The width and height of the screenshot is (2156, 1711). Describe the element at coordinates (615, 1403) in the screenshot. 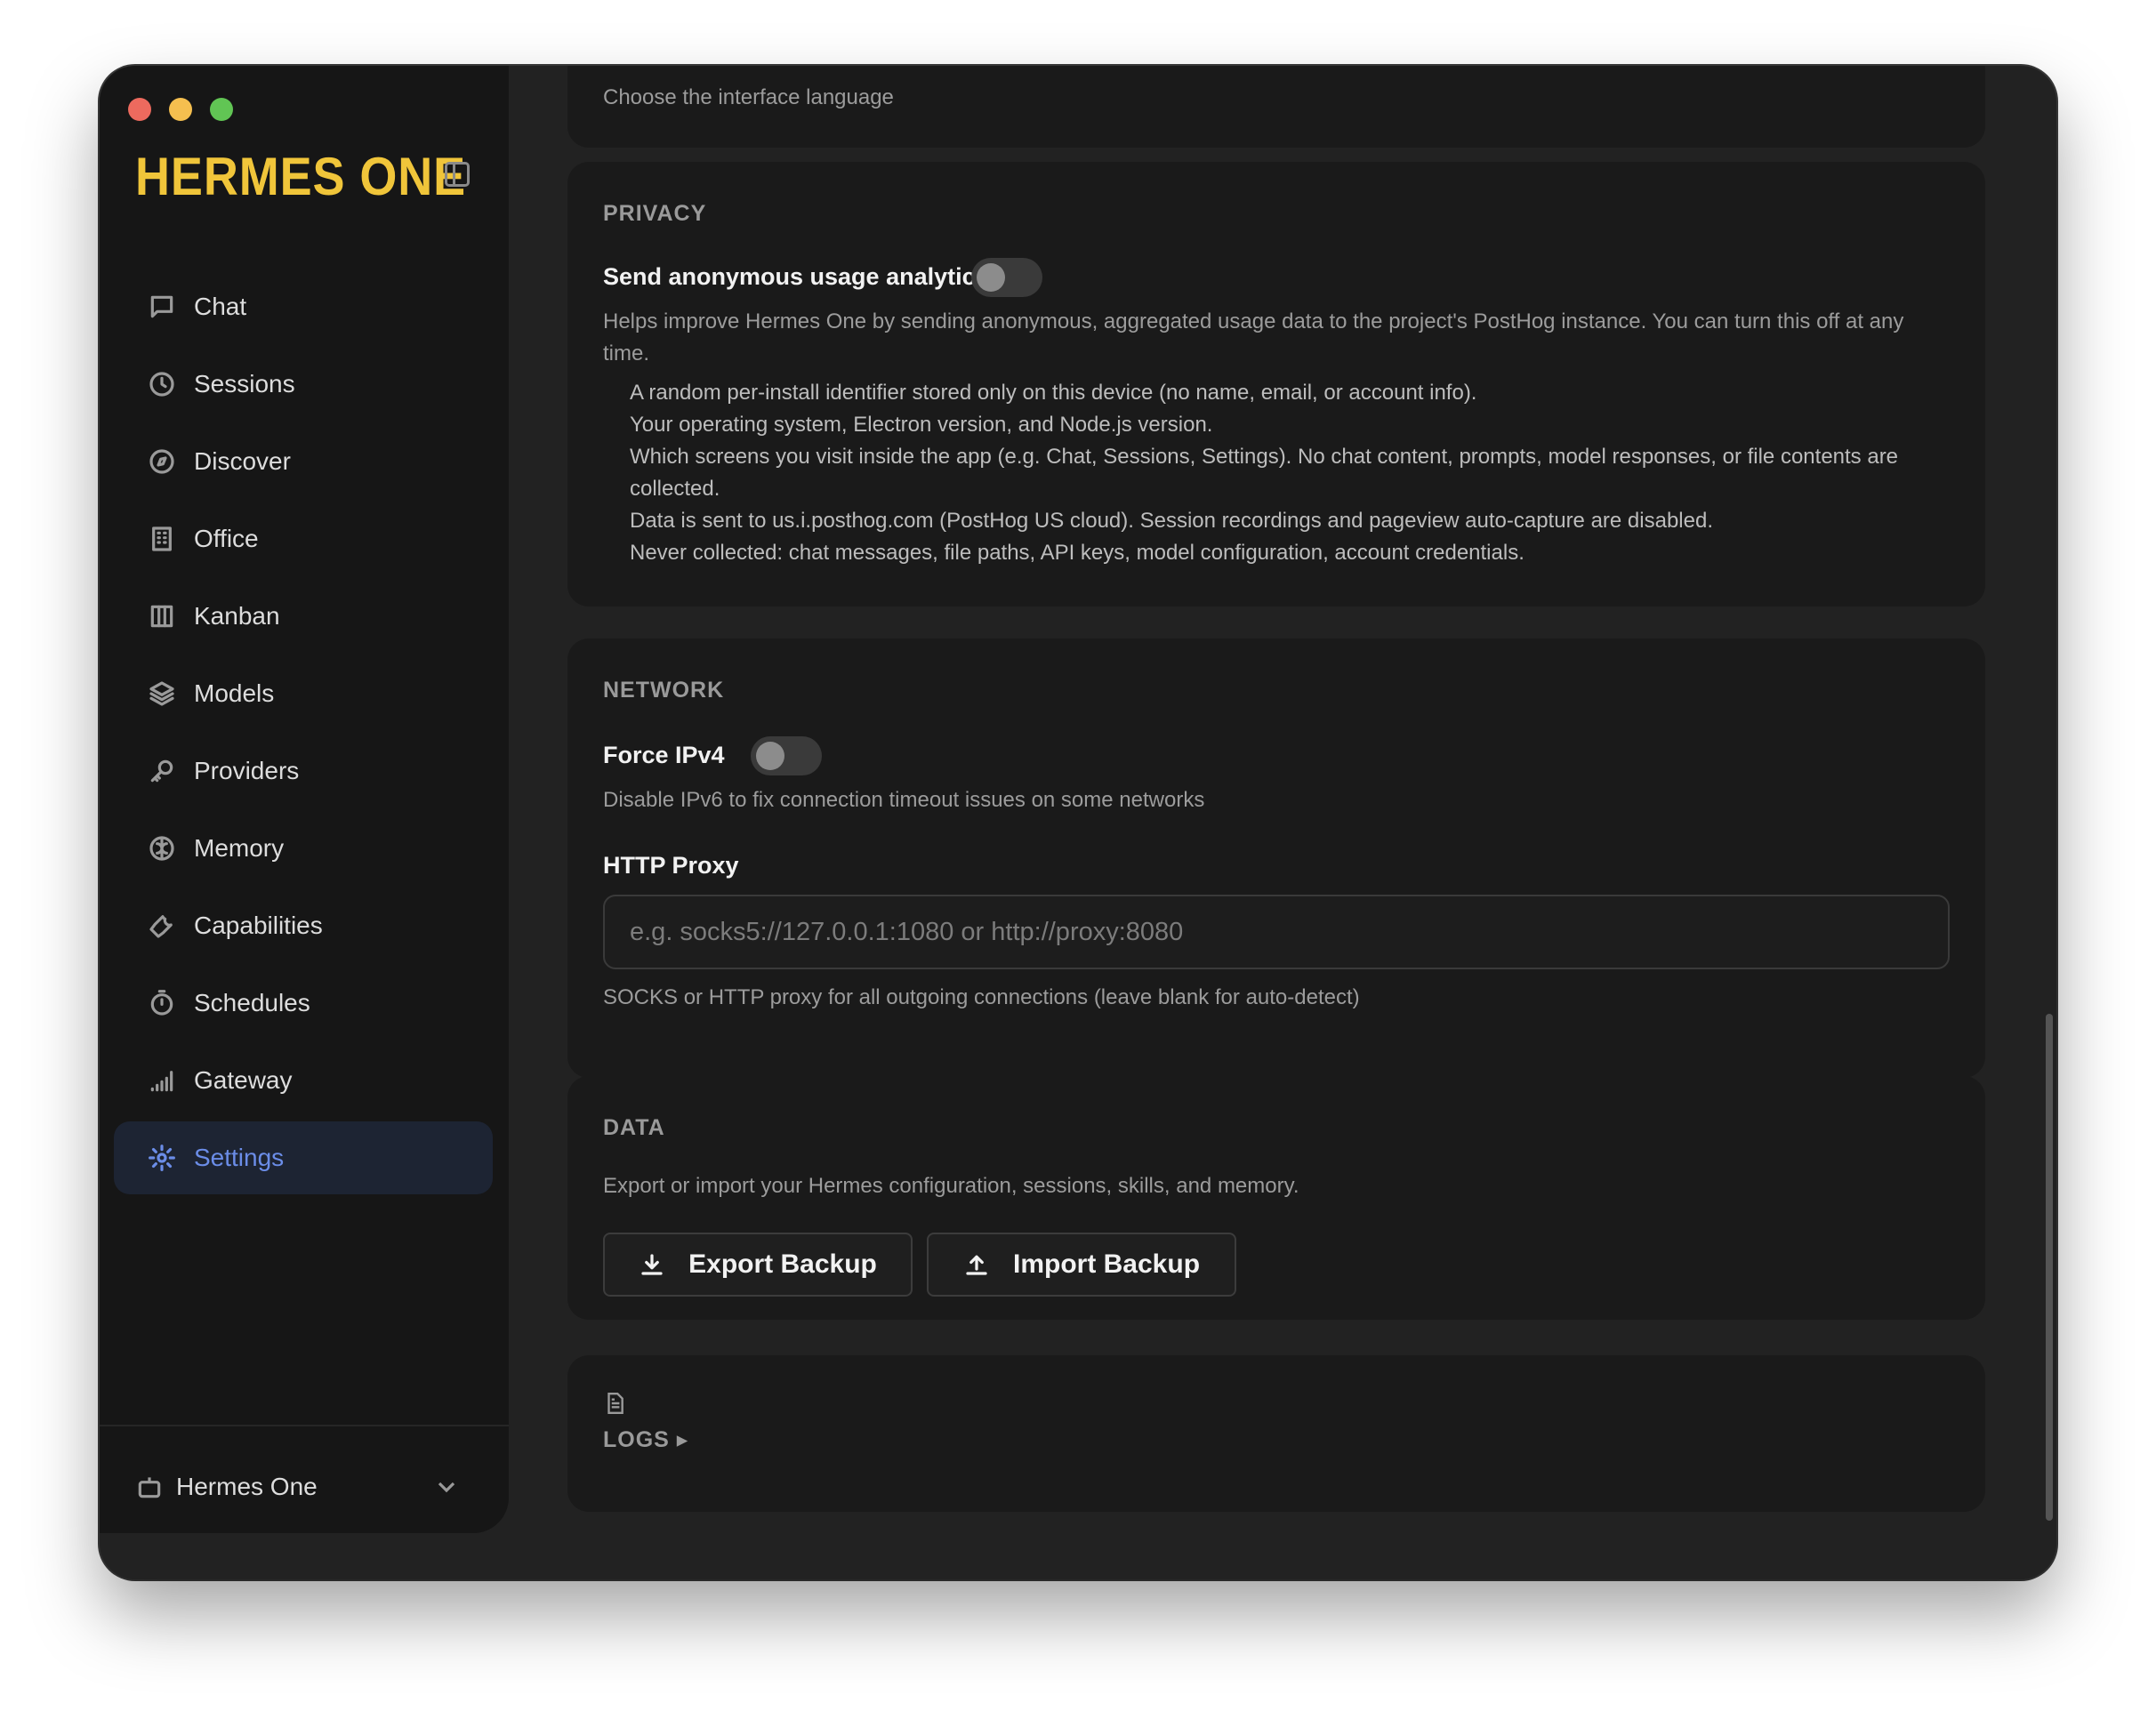

I see `file-text-icon` at that location.